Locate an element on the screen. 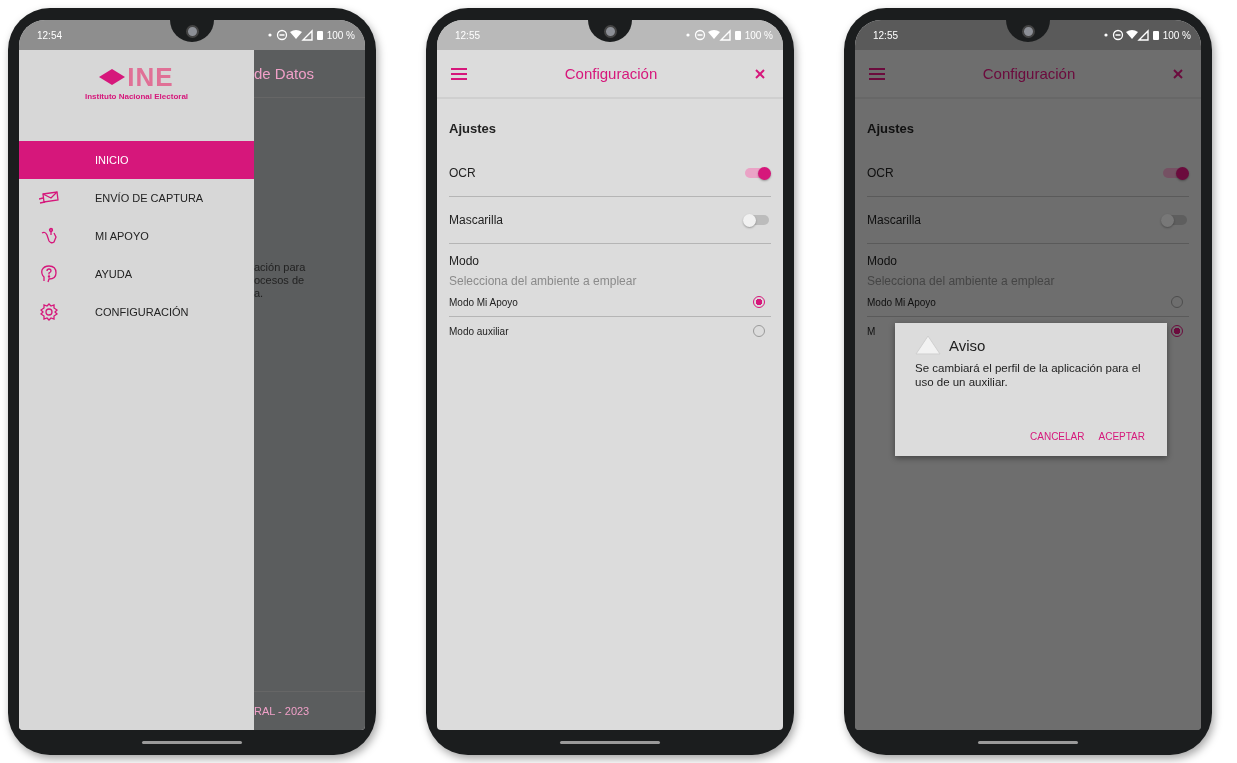  dialog-button: CANCELAR is located at coordinates (1057, 436).